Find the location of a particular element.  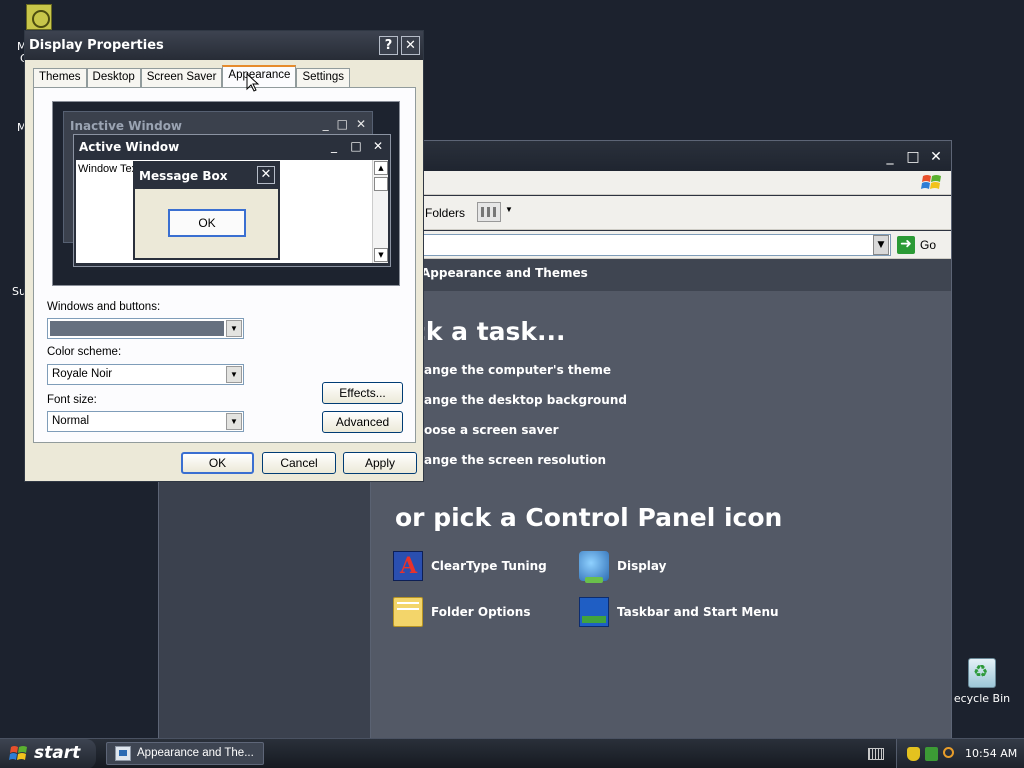

color-scheme-label: Color scheme: is located at coordinates (84, 352).